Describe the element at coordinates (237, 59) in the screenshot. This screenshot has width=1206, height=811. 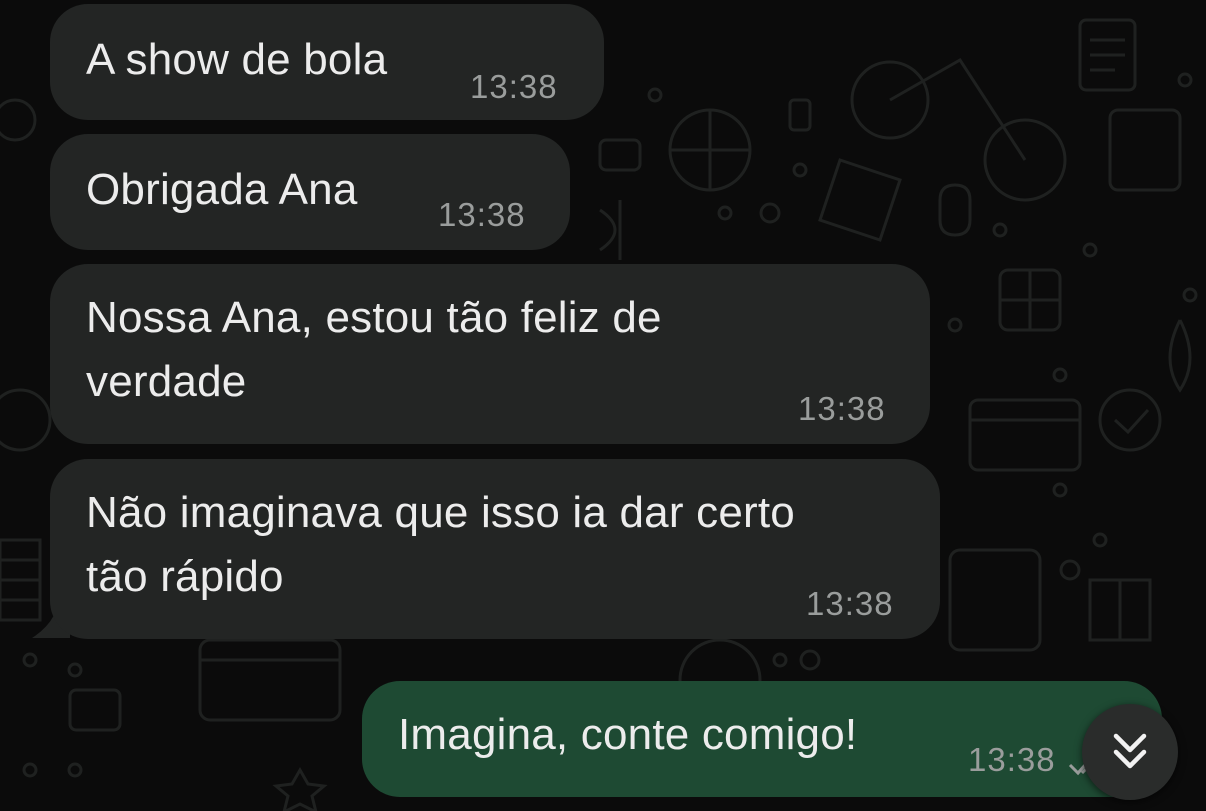
I see `message-text: A show de bola` at that location.